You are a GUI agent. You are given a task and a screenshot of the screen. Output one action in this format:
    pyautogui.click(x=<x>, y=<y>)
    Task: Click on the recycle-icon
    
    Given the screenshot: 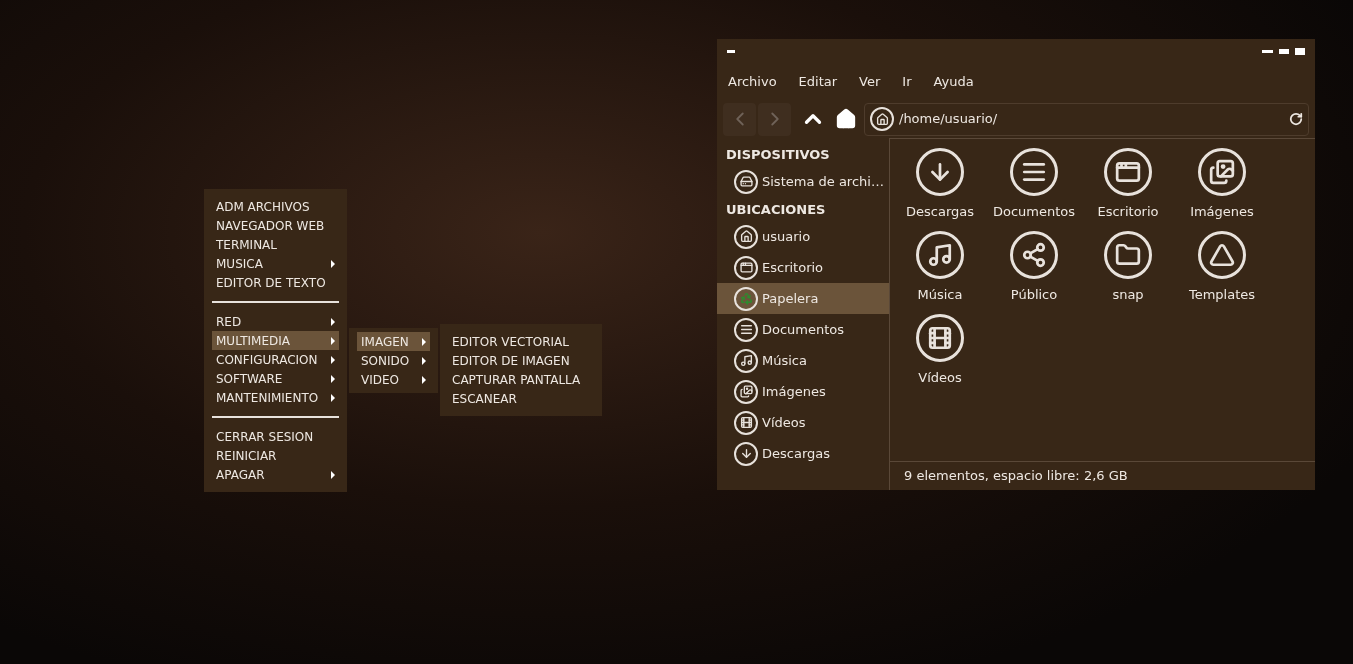 What is the action you would take?
    pyautogui.click(x=746, y=298)
    